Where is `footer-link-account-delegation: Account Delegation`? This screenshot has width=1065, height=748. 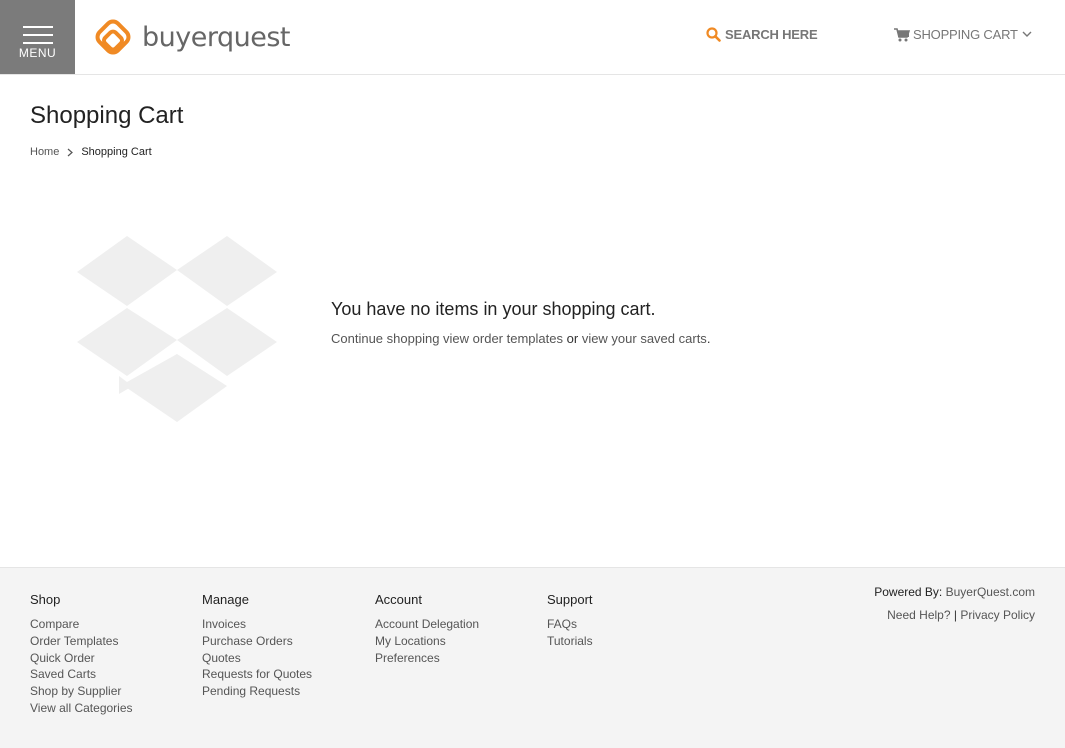 footer-link-account-delegation: Account Delegation is located at coordinates (427, 624).